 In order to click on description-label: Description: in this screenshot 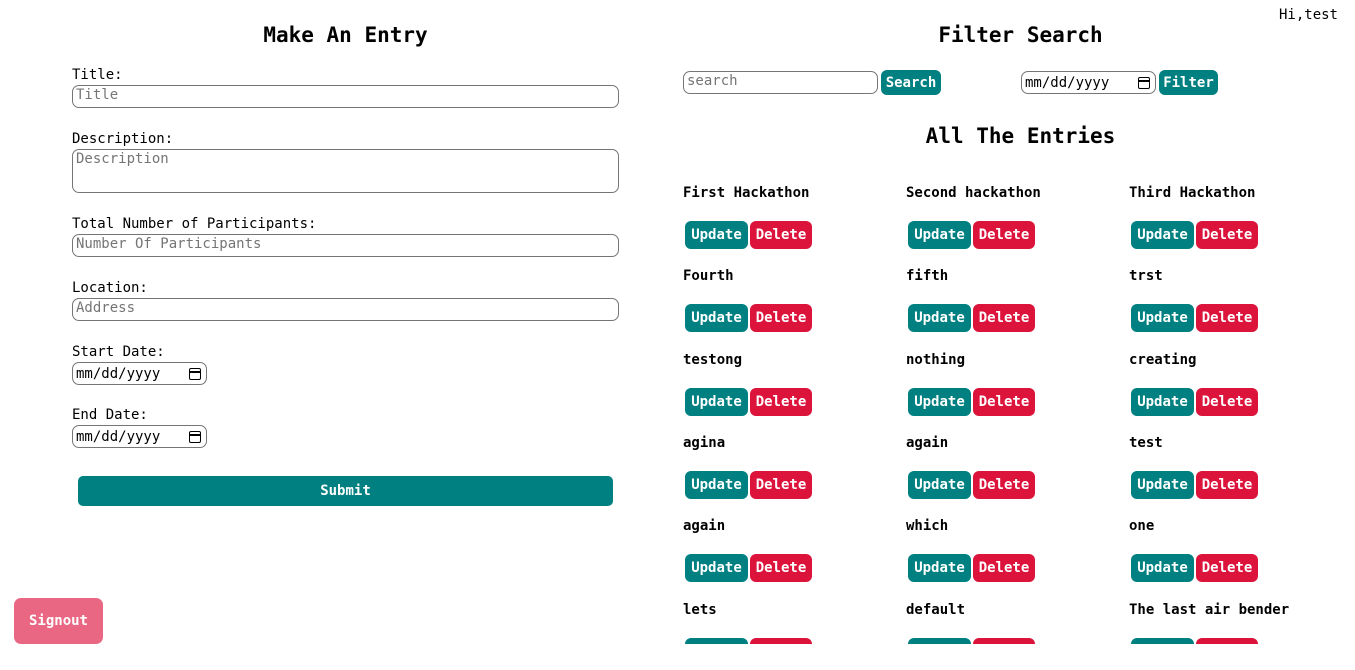, I will do `click(123, 139)`.